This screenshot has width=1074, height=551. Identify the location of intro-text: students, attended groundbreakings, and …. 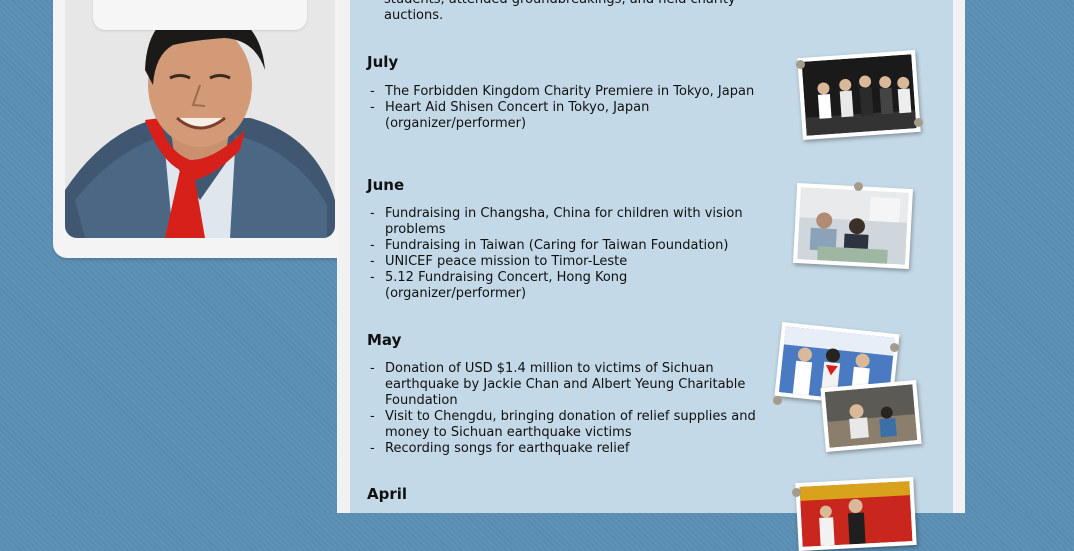
(560, 11).